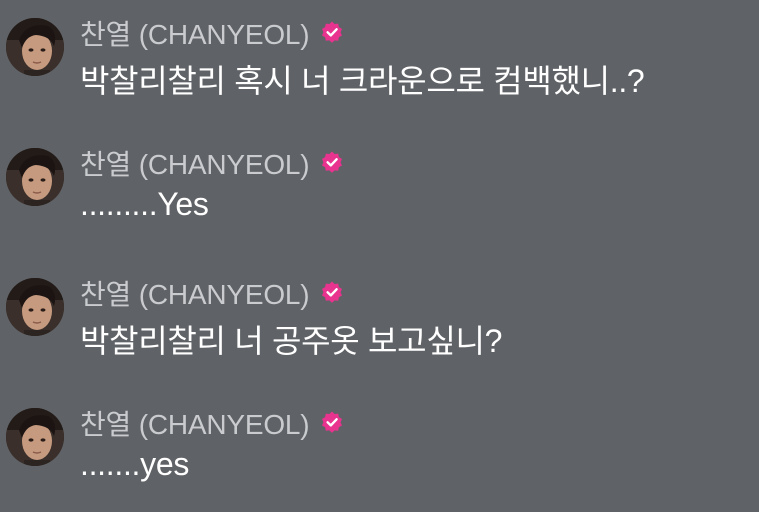 This screenshot has width=759, height=512. Describe the element at coordinates (362, 81) in the screenshot. I see `message-text: 박찰리찰리 혹시 너 크라운으로 컴백했니..?` at that location.